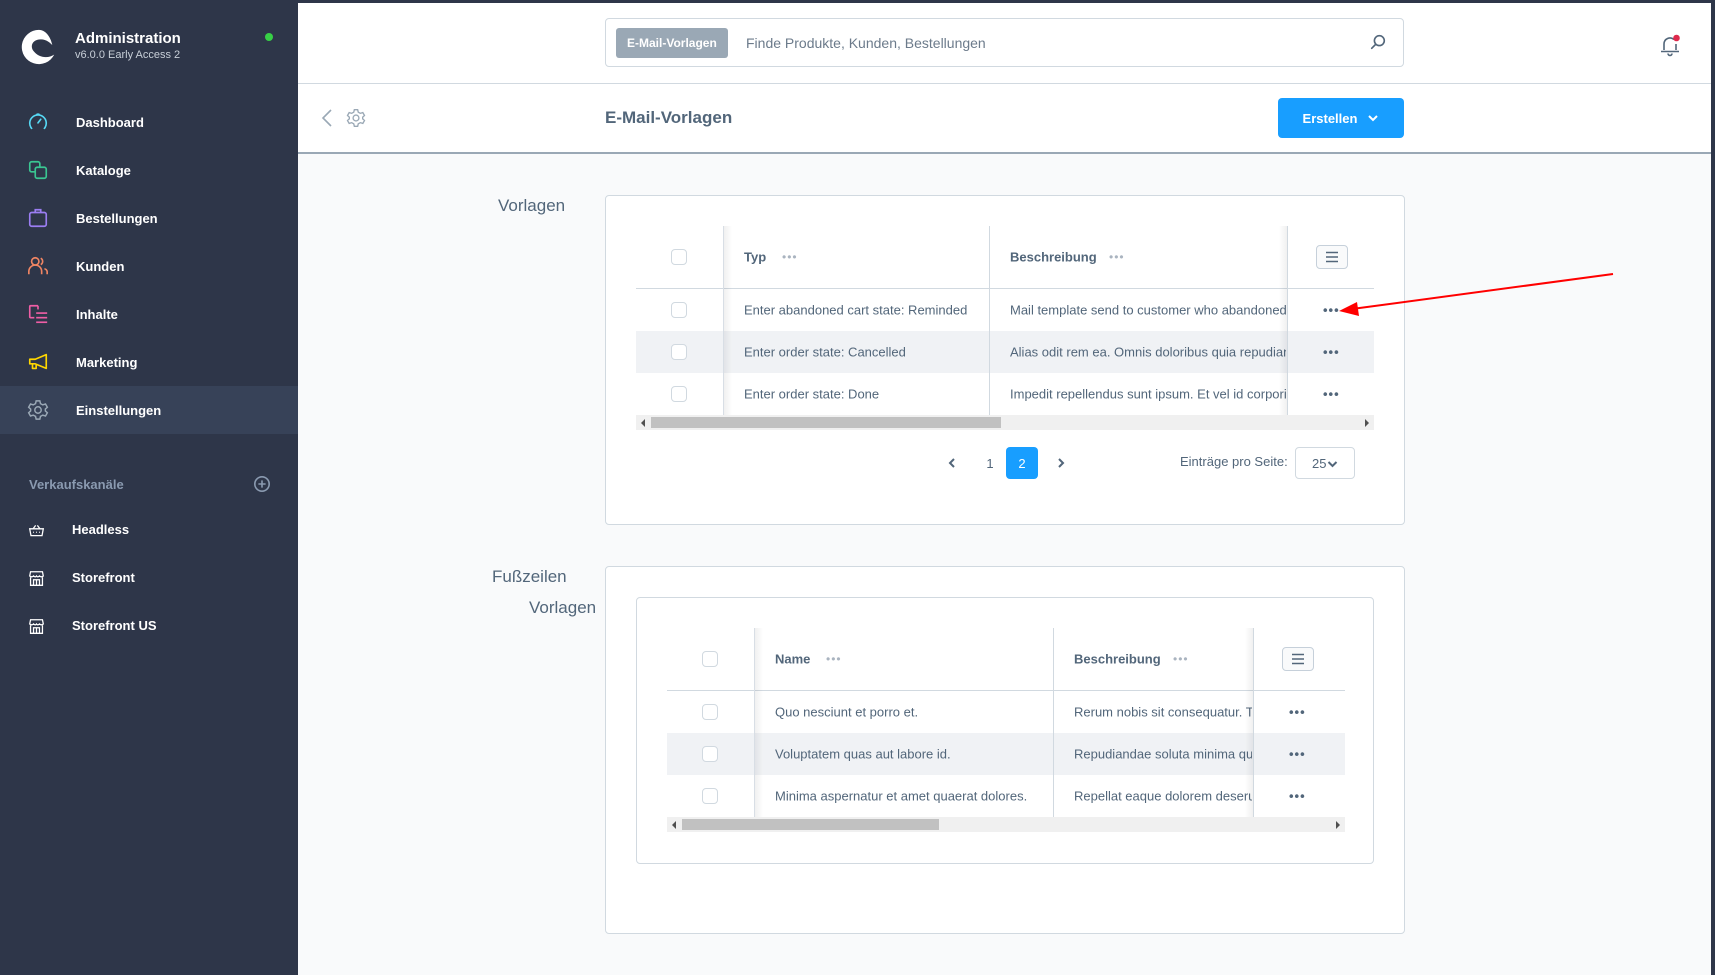 The height and width of the screenshot is (975, 1715). I want to click on pagination-prev, so click(952, 463).